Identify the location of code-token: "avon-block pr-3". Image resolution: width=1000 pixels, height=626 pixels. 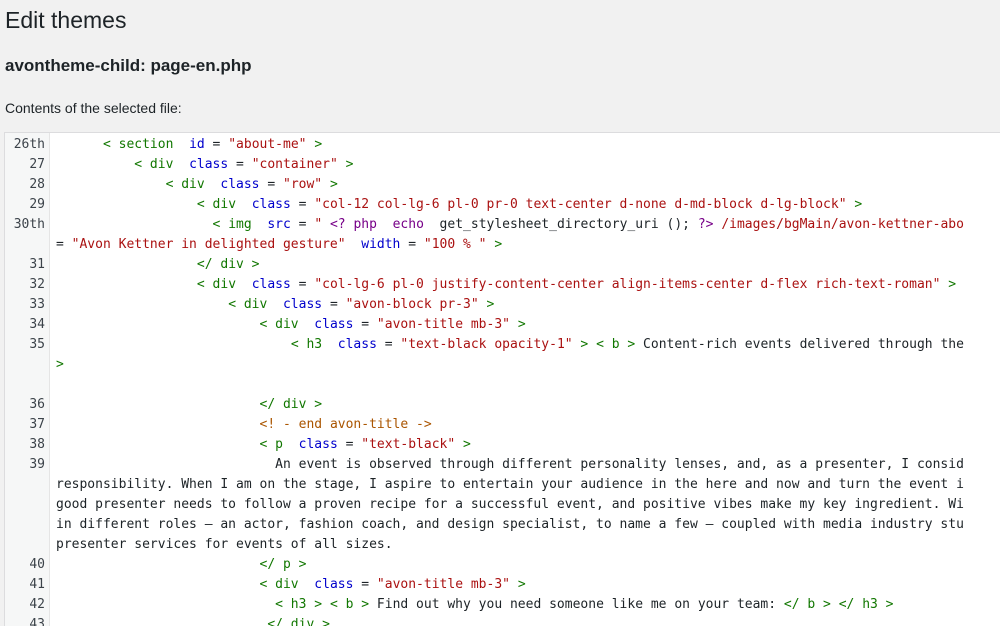
(412, 304).